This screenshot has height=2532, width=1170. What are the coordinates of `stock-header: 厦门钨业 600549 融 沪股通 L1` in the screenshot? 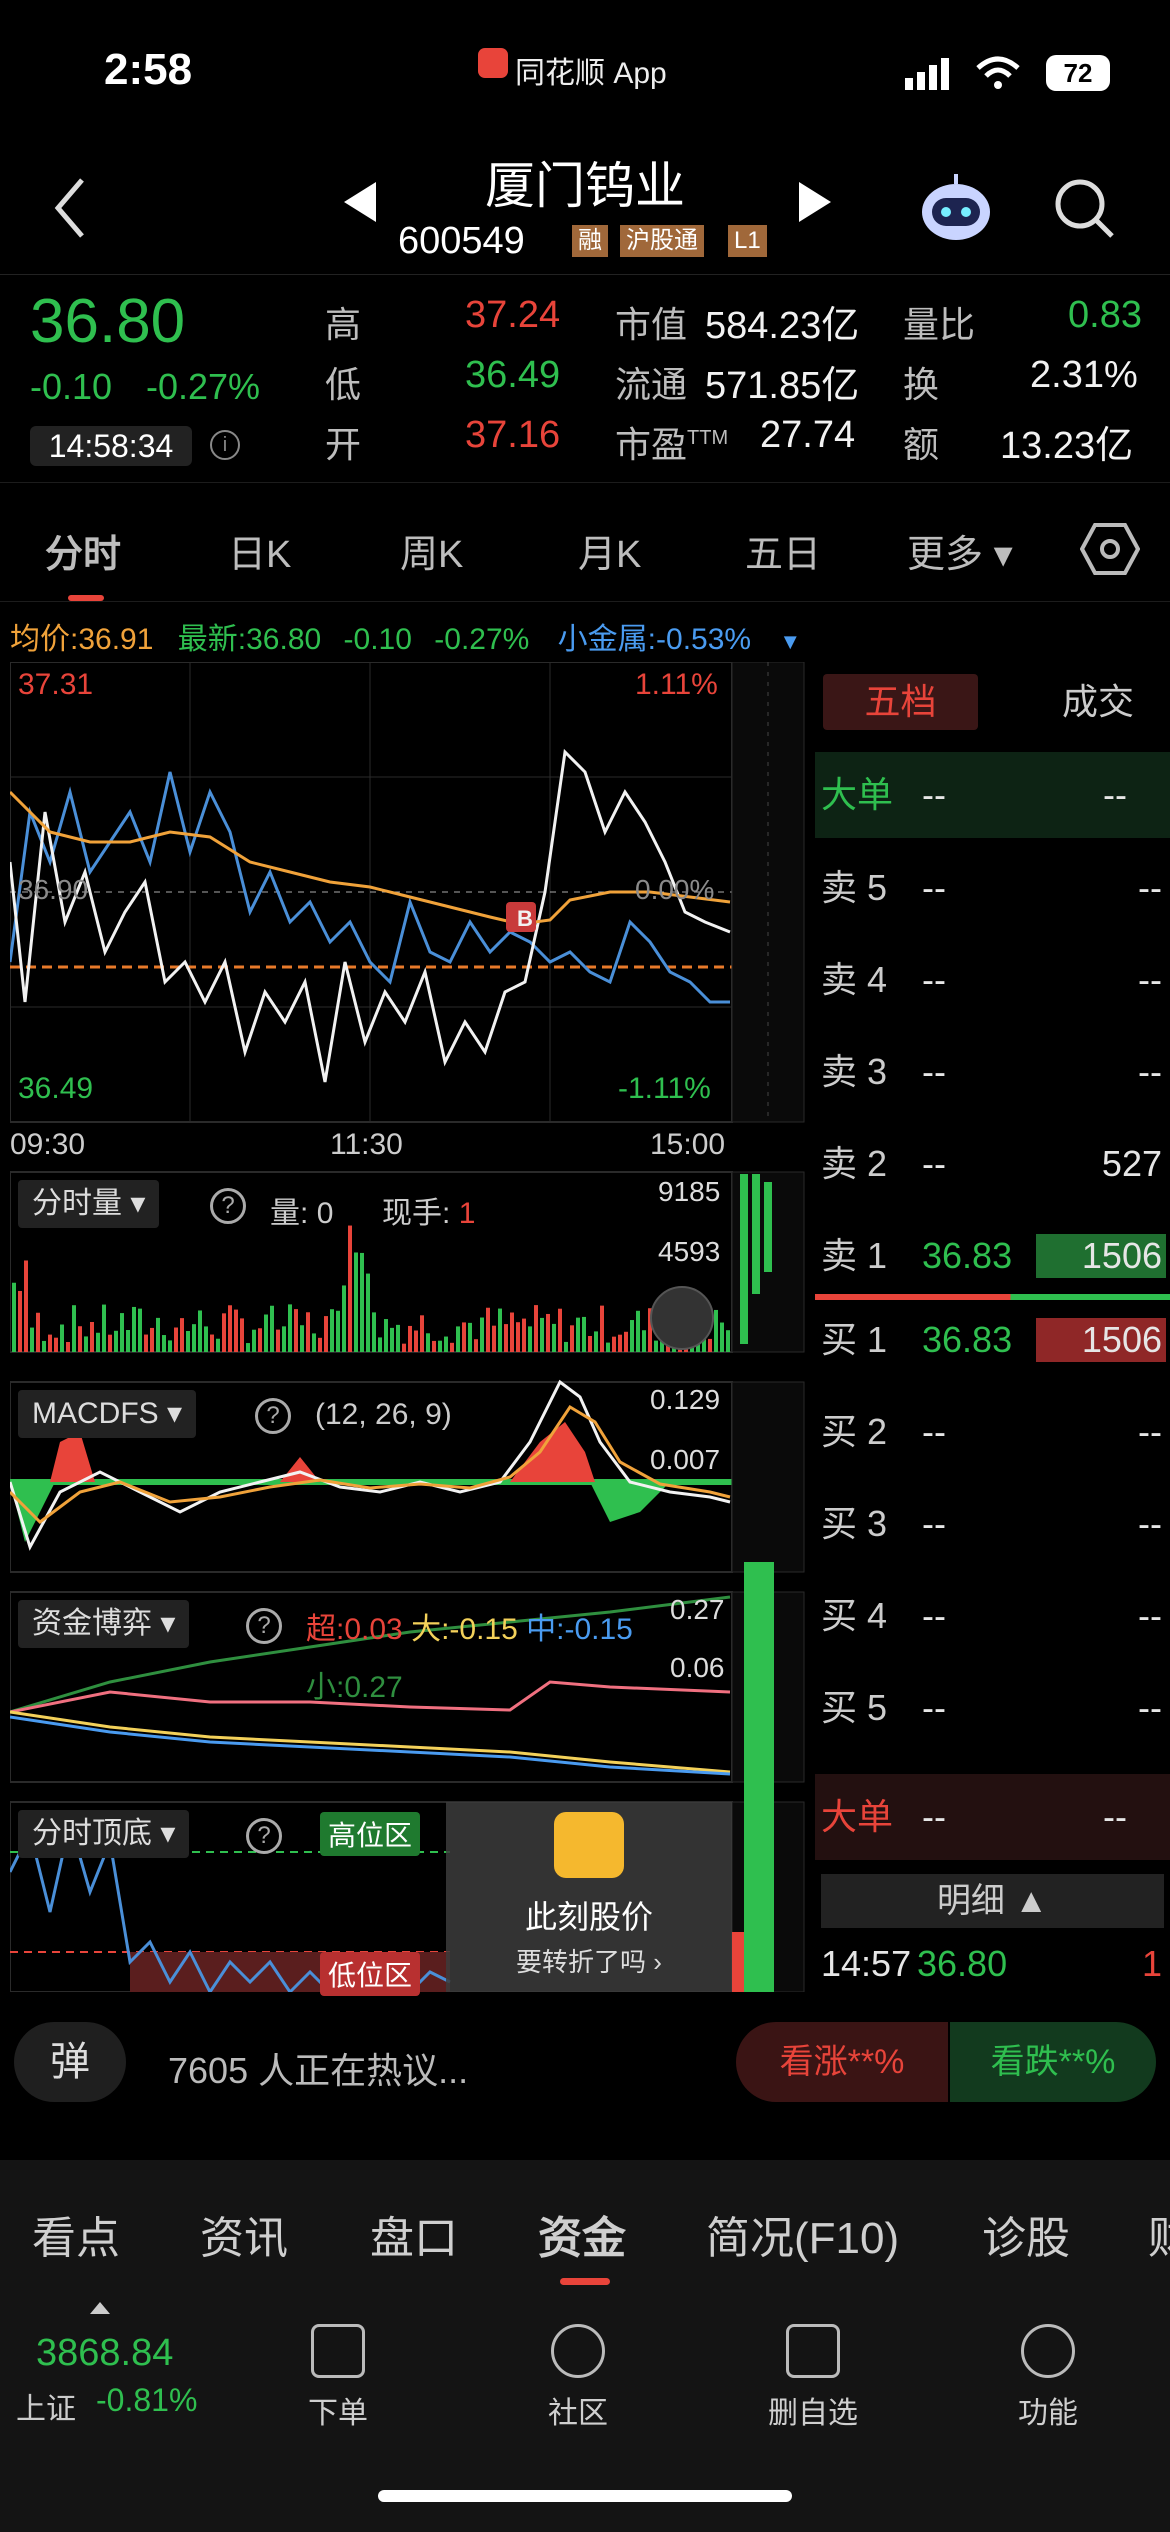 It's located at (585, 207).